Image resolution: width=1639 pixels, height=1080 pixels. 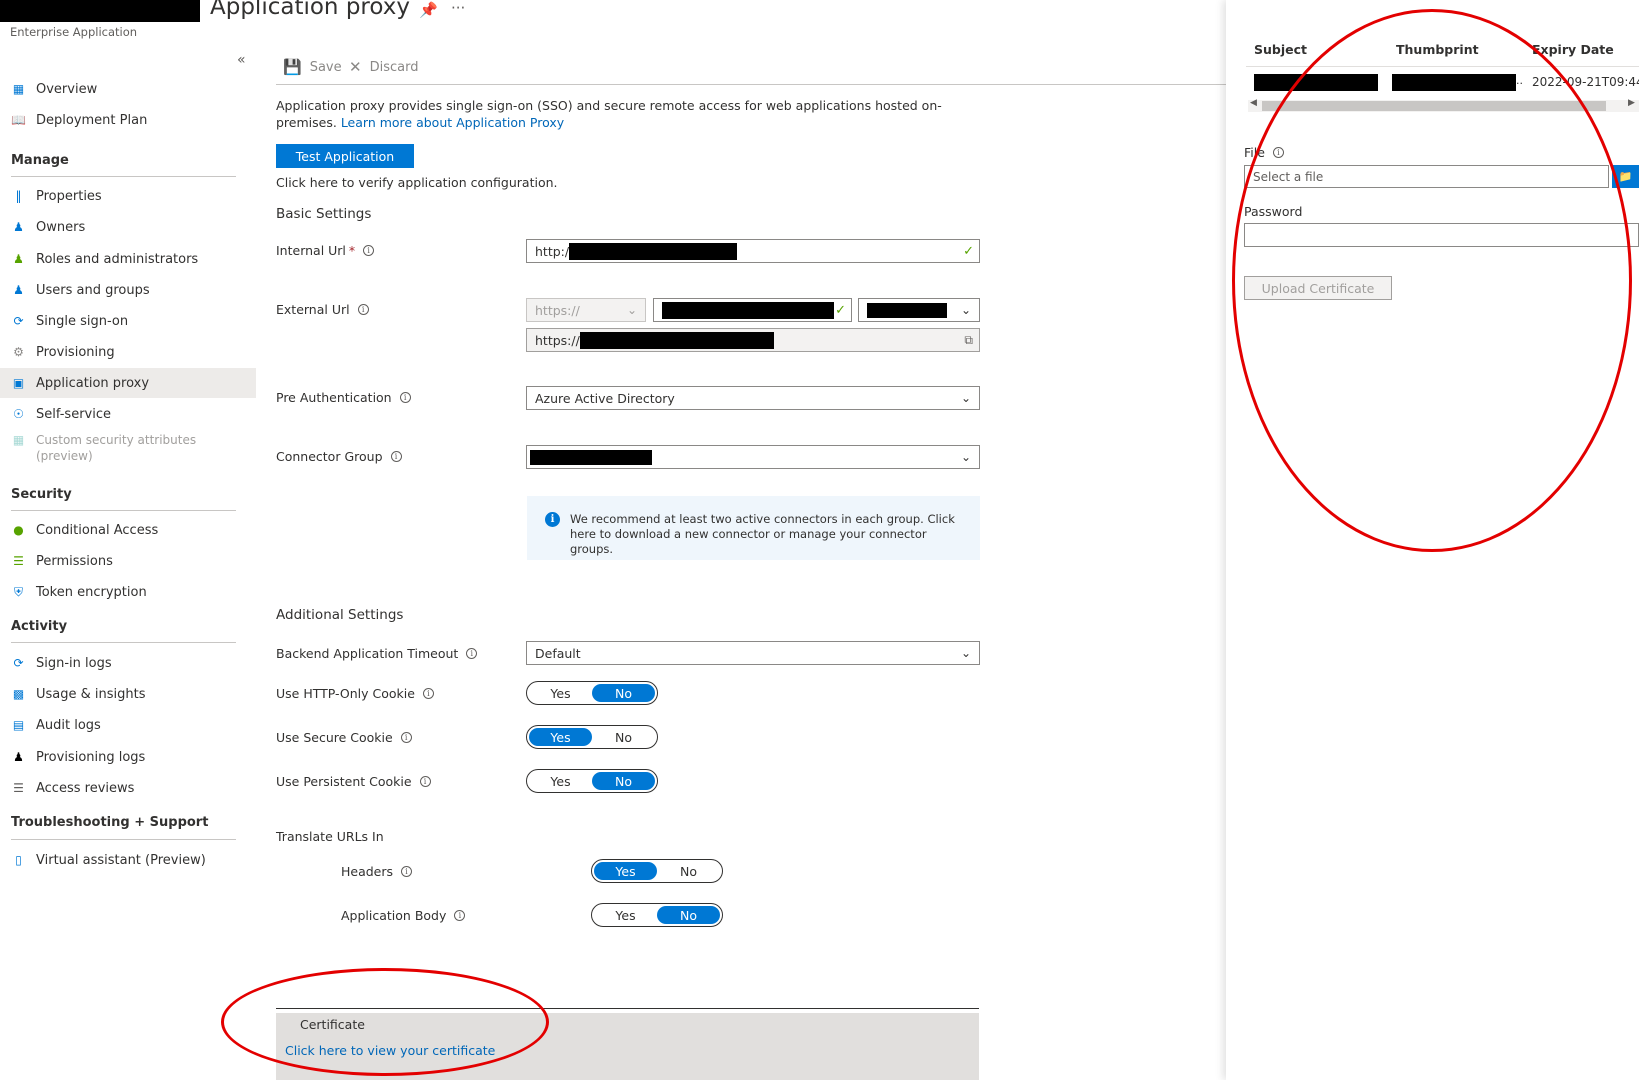 What do you see at coordinates (128, 321) in the screenshot?
I see `sidebar-item-single-sign-on: ⟳ Single sign-on` at bounding box center [128, 321].